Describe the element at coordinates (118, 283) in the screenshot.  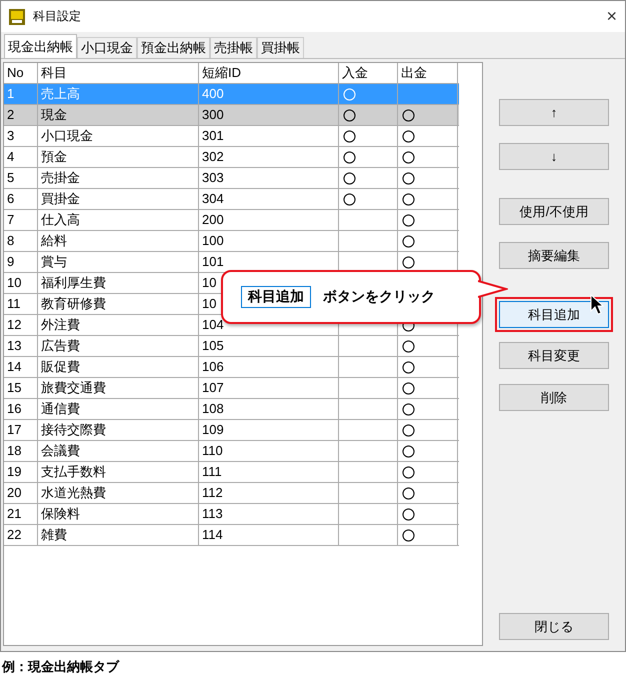
I see `table-cell: 福利厚生費` at that location.